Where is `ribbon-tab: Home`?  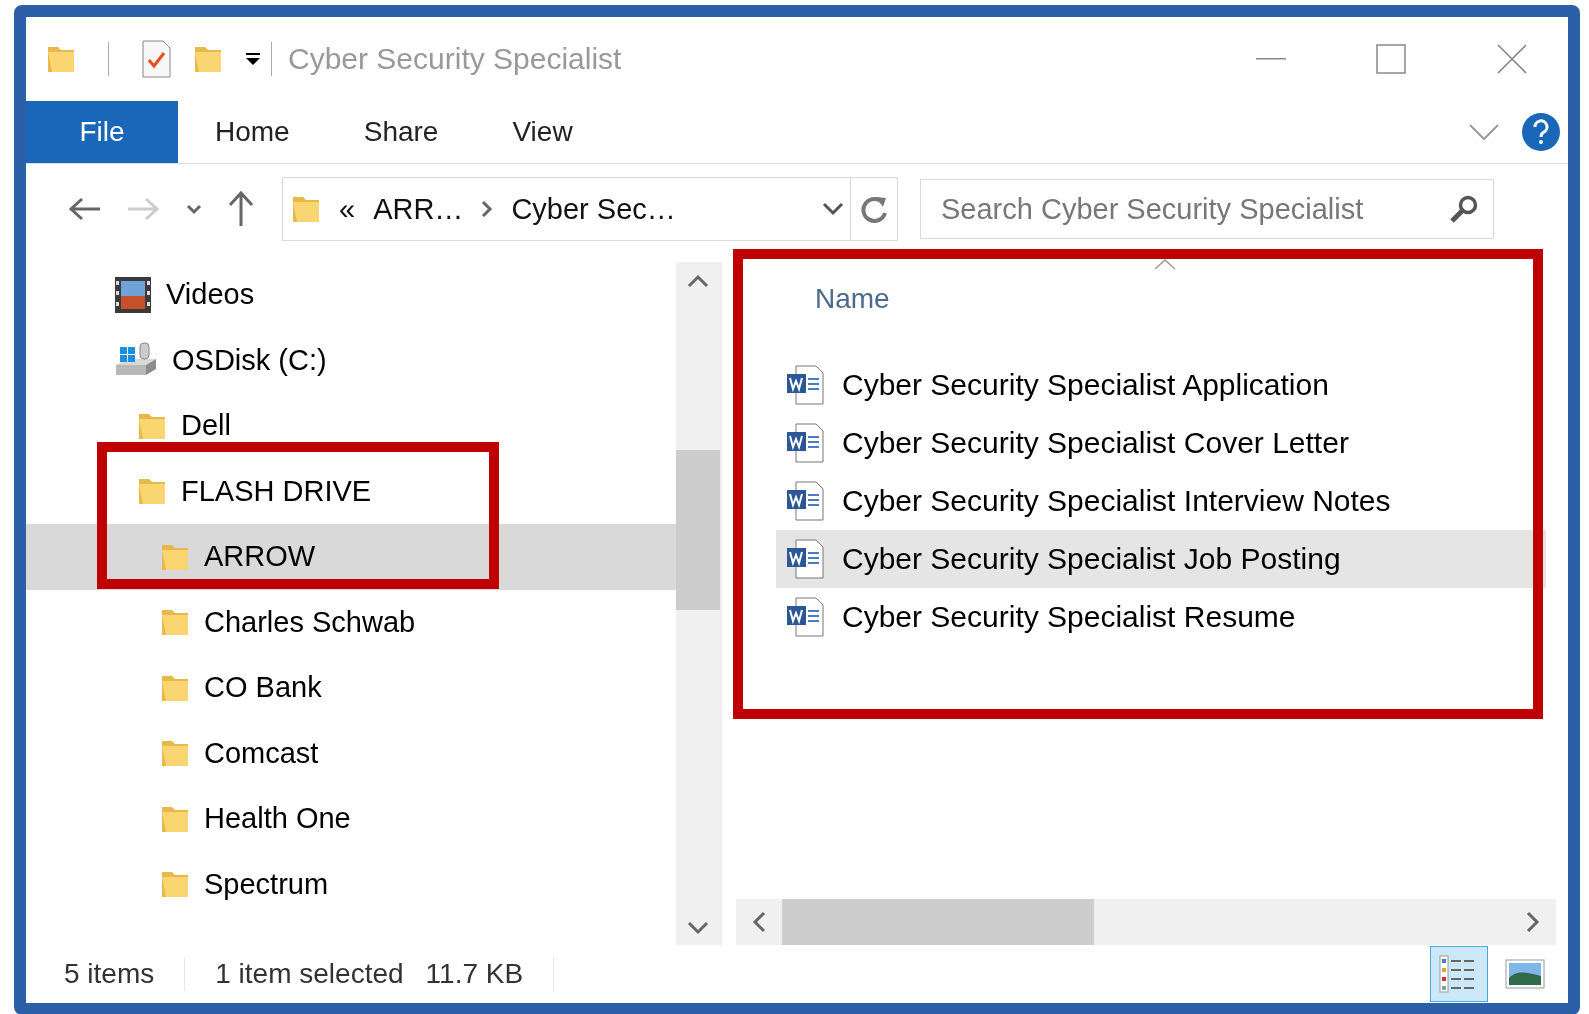 ribbon-tab: Home is located at coordinates (252, 132).